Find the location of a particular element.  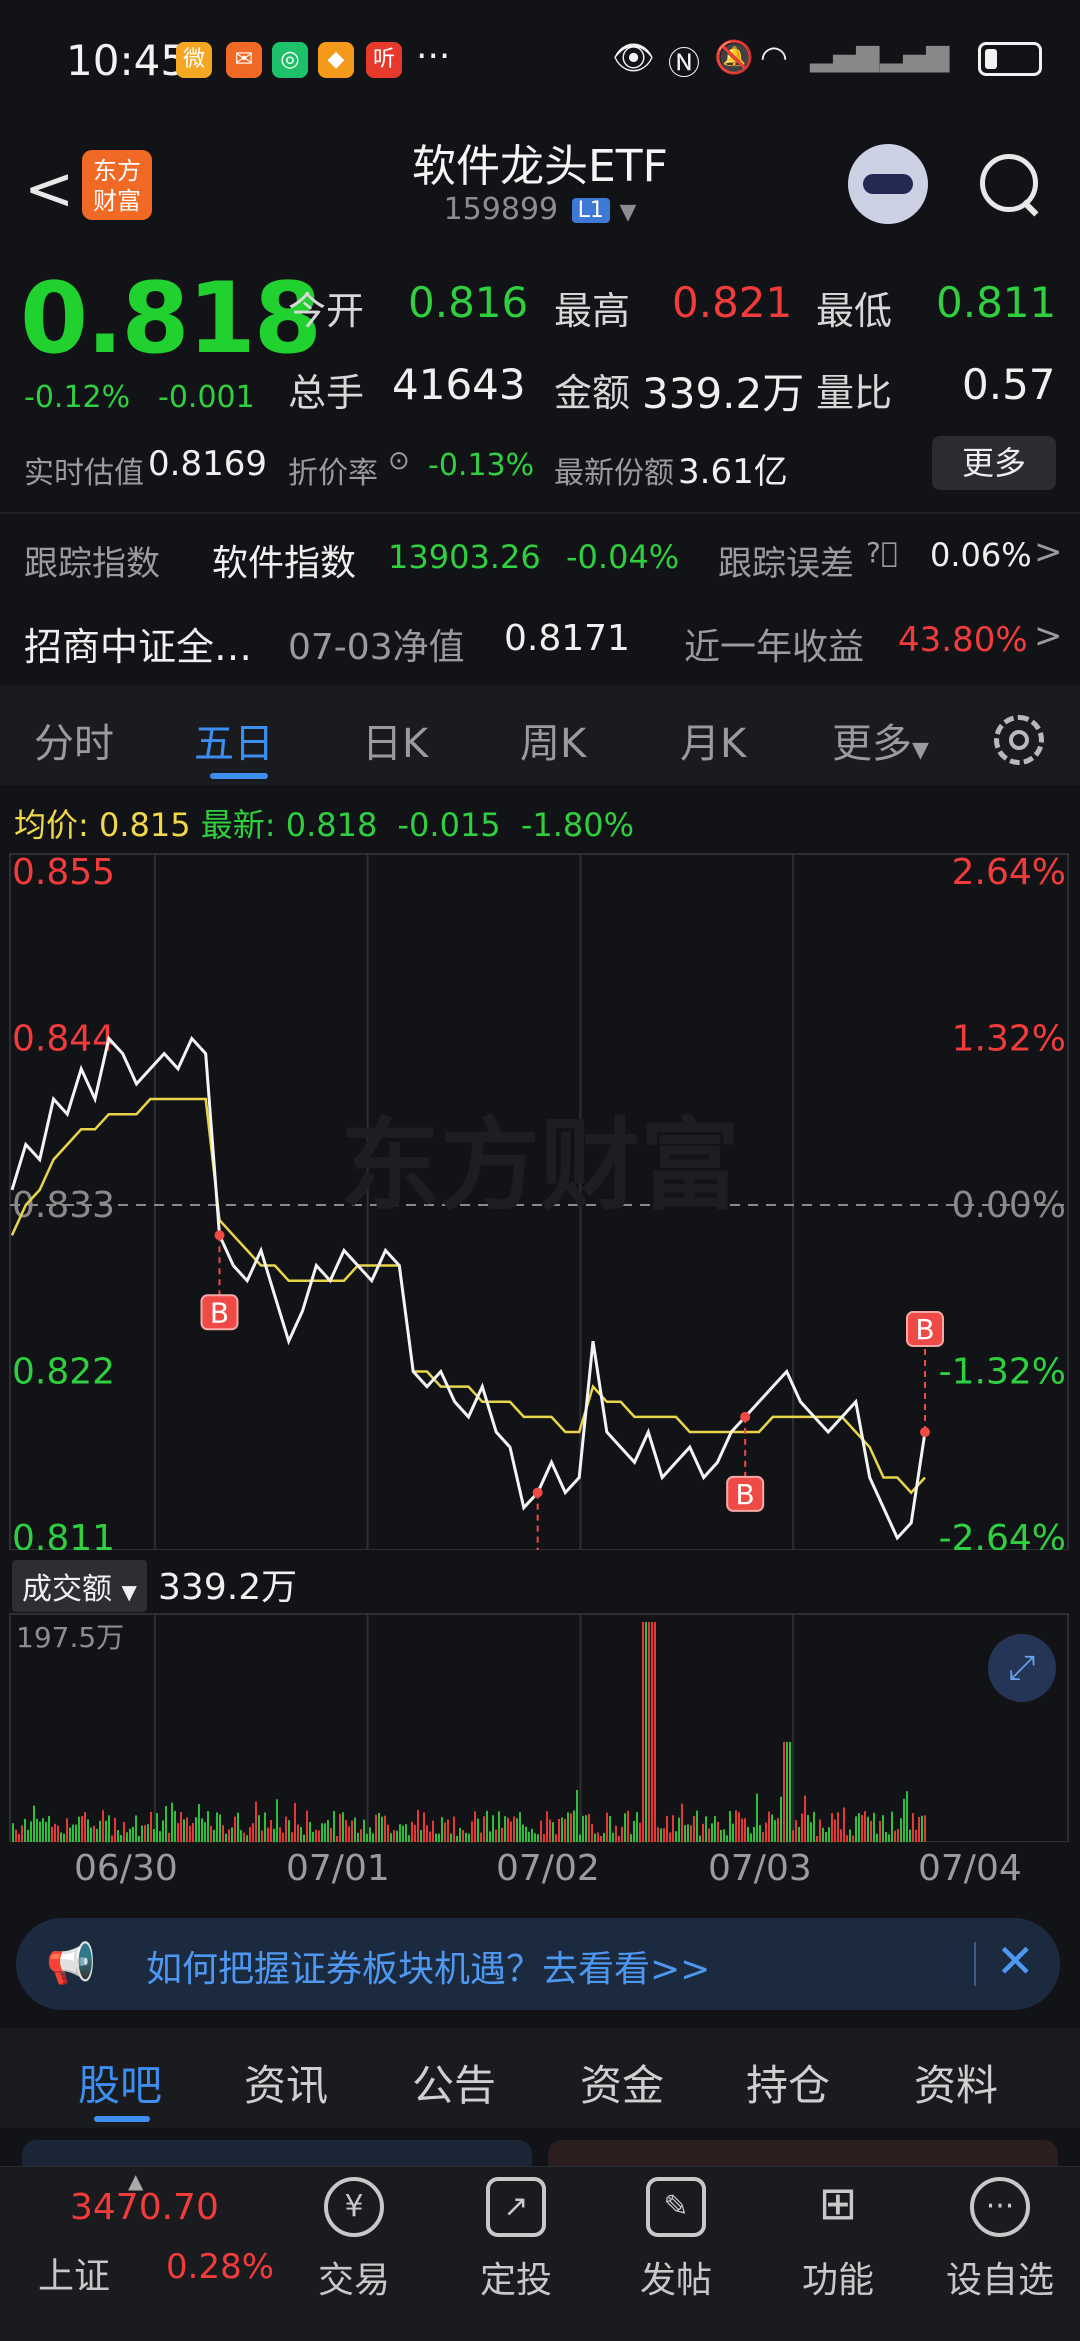

tab-funds: 资金 is located at coordinates (622, 2082).